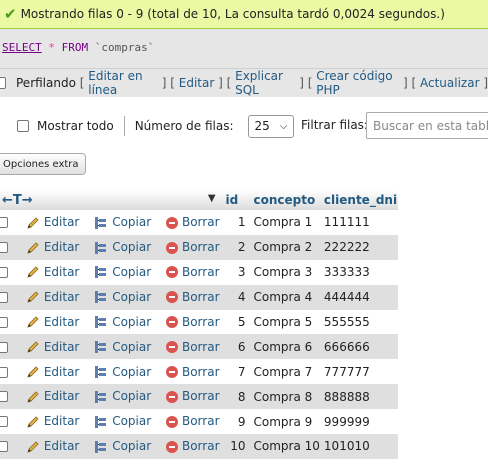 This screenshot has width=488, height=476. I want to click on column-arrows-header: ←T→ ▼, so click(110, 200).